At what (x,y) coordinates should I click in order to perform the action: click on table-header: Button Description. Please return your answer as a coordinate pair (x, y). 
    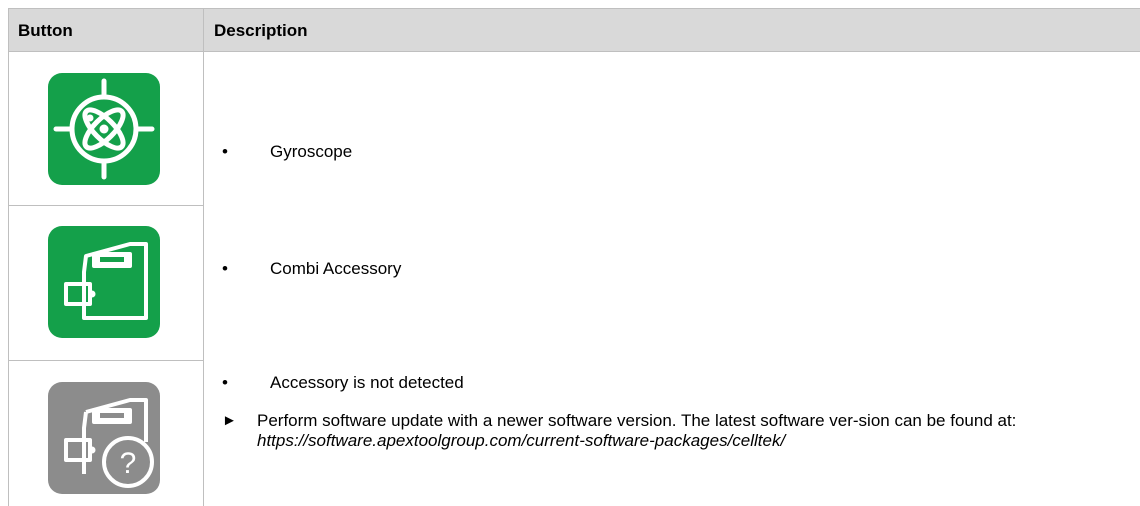
    Looking at the image, I should click on (574, 30).